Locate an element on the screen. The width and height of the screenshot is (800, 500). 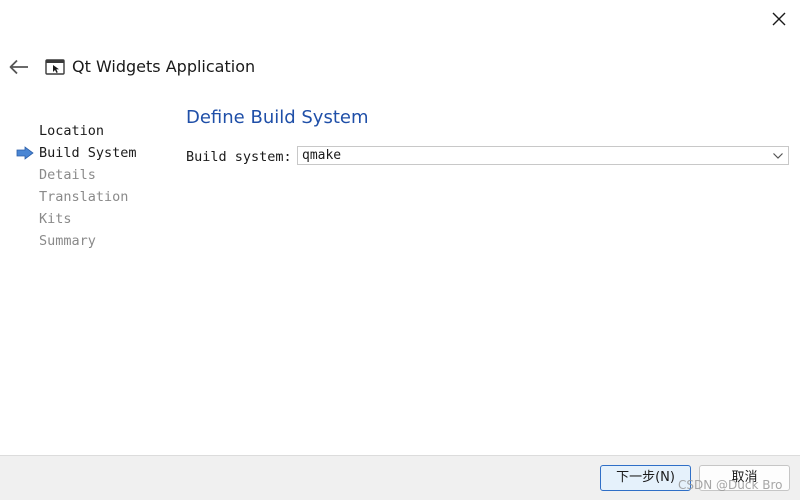
step-label: Translation is located at coordinates (84, 197).